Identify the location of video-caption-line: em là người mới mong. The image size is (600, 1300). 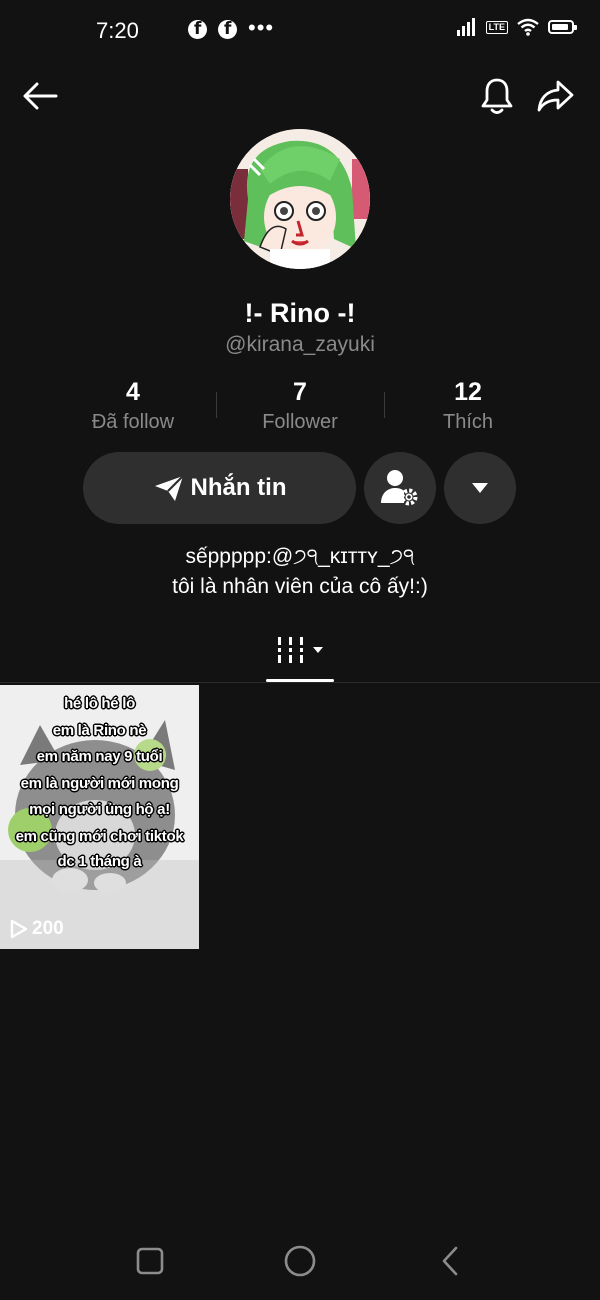
(99, 783).